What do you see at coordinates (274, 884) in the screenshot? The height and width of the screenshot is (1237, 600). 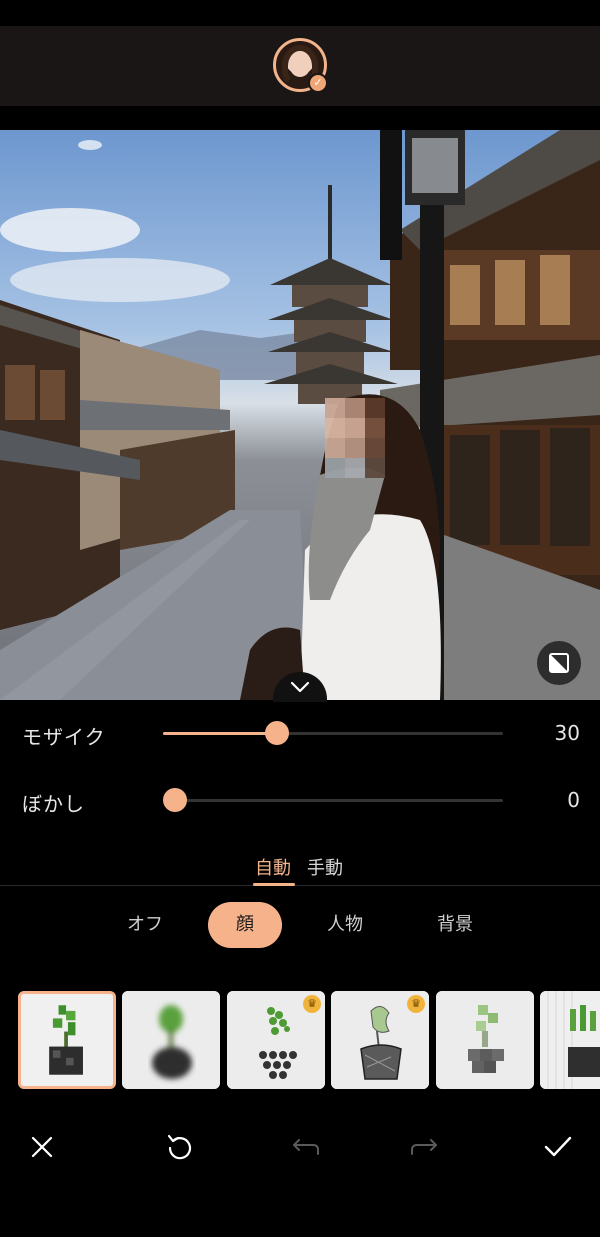 I see `active-tab-indicator` at bounding box center [274, 884].